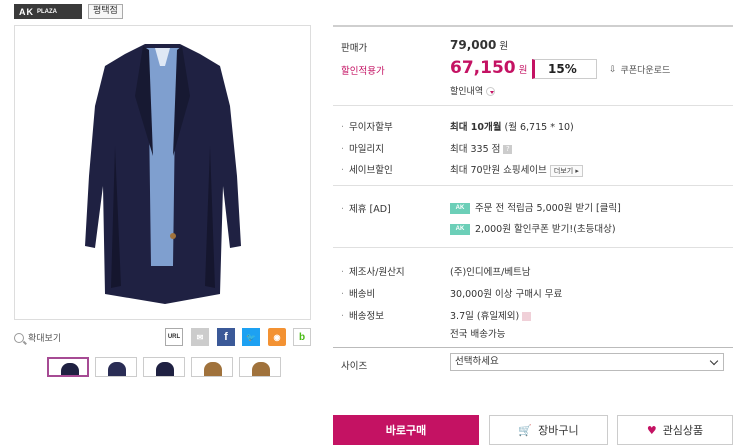  Describe the element at coordinates (226, 337) in the screenshot. I see `facebook-share-icon: f` at that location.